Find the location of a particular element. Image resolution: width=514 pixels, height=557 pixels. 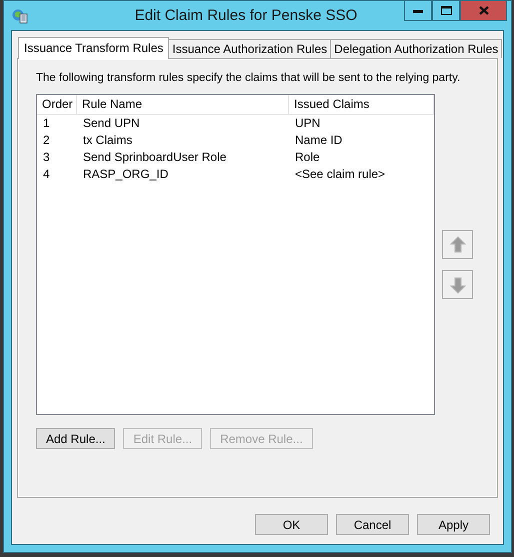

column-header: Rule Name is located at coordinates (183, 104).